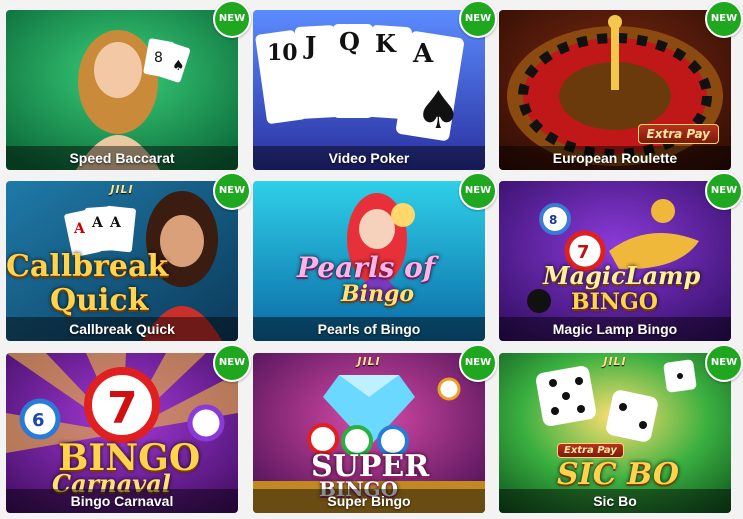  What do you see at coordinates (369, 90) in the screenshot?
I see `game-card-video-poker: 10 J Q K A ♠ Video Poker` at bounding box center [369, 90].